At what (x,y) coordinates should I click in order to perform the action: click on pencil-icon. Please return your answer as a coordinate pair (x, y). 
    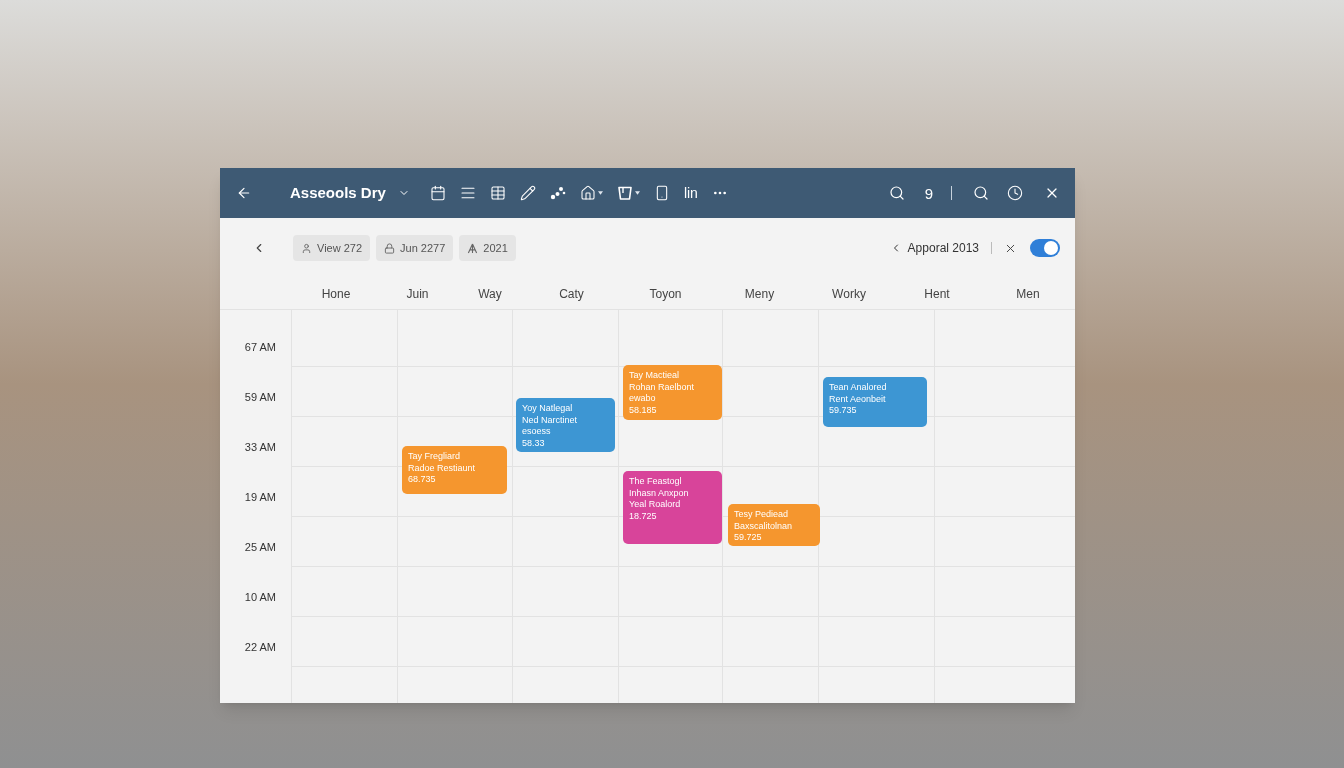
    Looking at the image, I should click on (527, 193).